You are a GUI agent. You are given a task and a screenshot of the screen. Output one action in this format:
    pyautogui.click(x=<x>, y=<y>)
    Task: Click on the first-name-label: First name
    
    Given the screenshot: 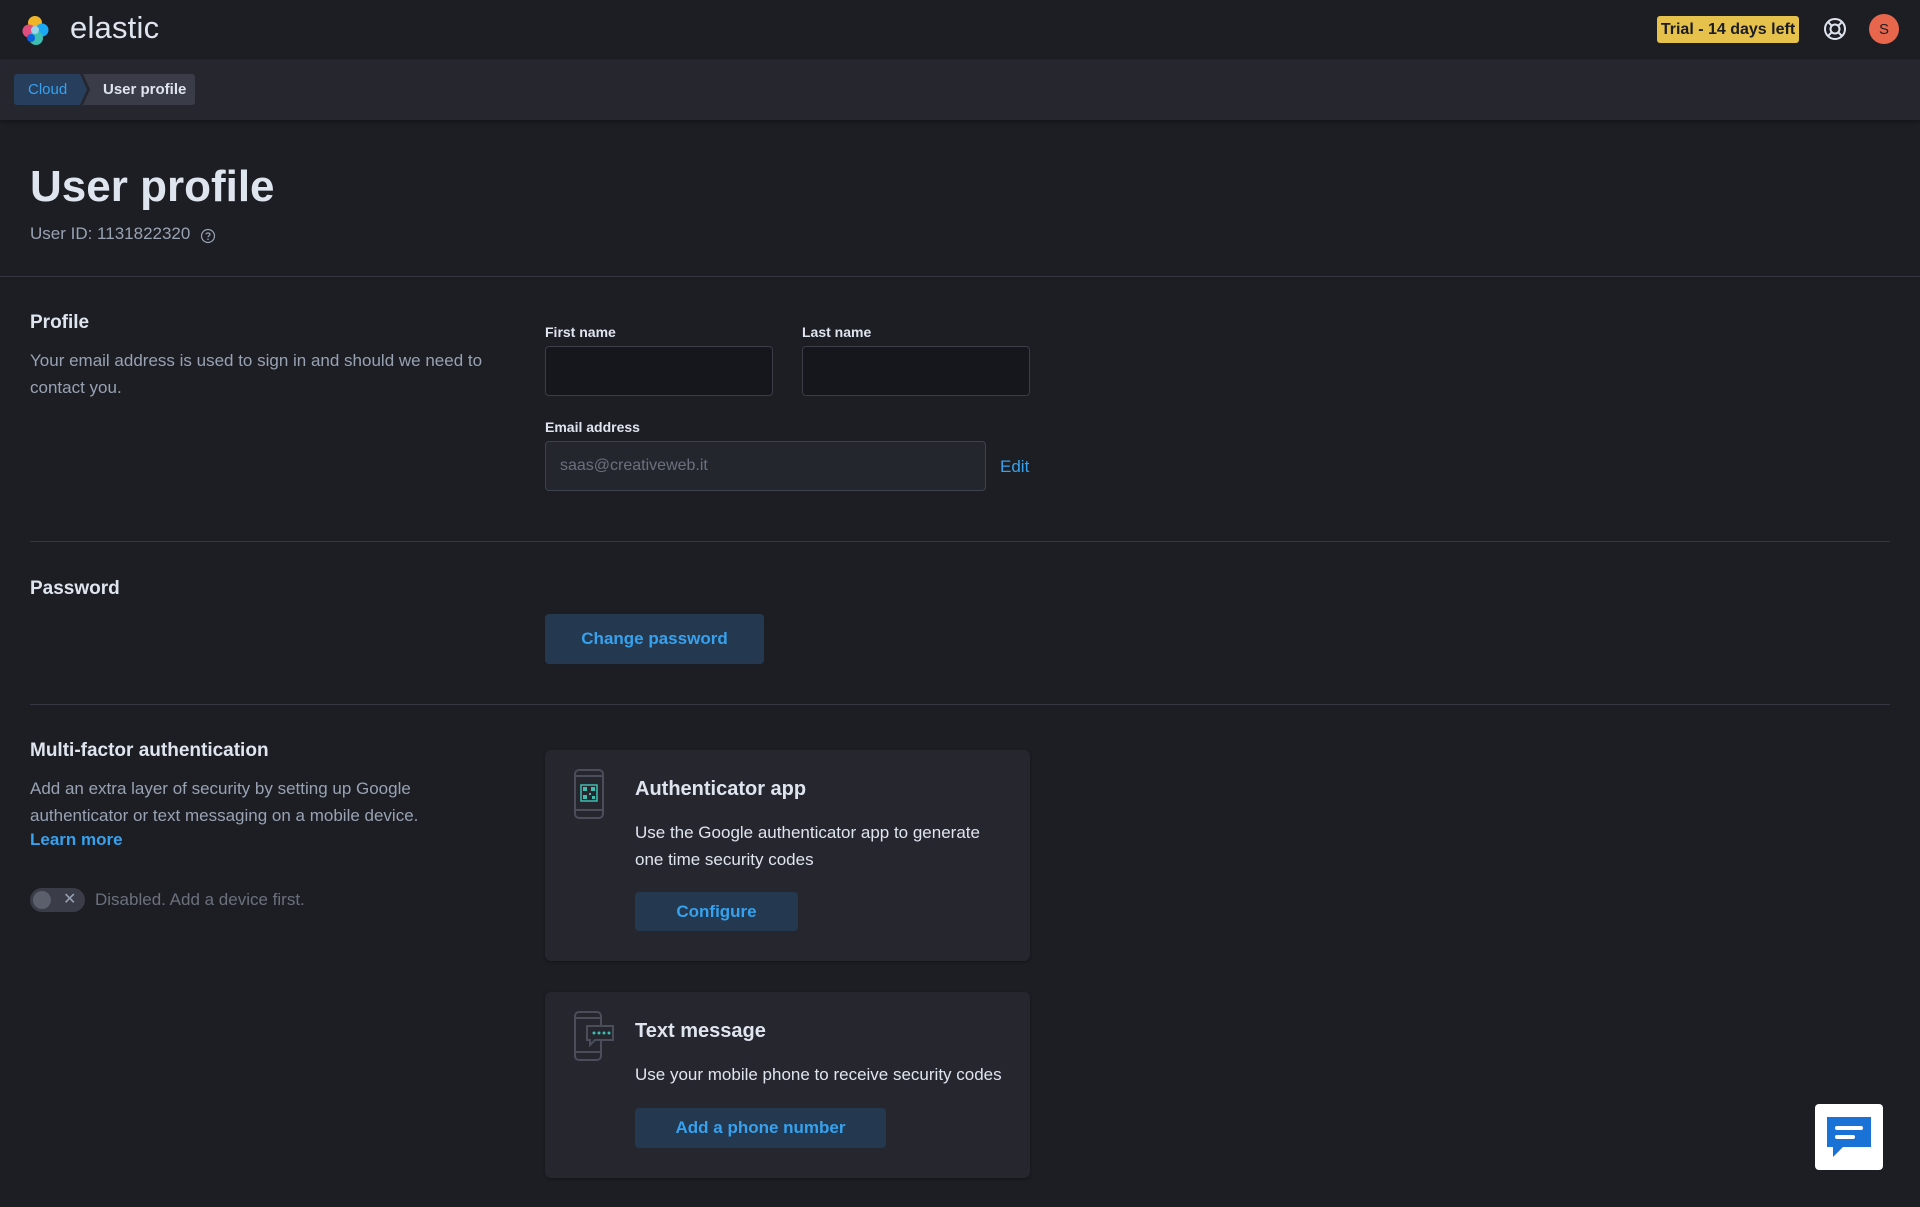 What is the action you would take?
    pyautogui.click(x=580, y=332)
    